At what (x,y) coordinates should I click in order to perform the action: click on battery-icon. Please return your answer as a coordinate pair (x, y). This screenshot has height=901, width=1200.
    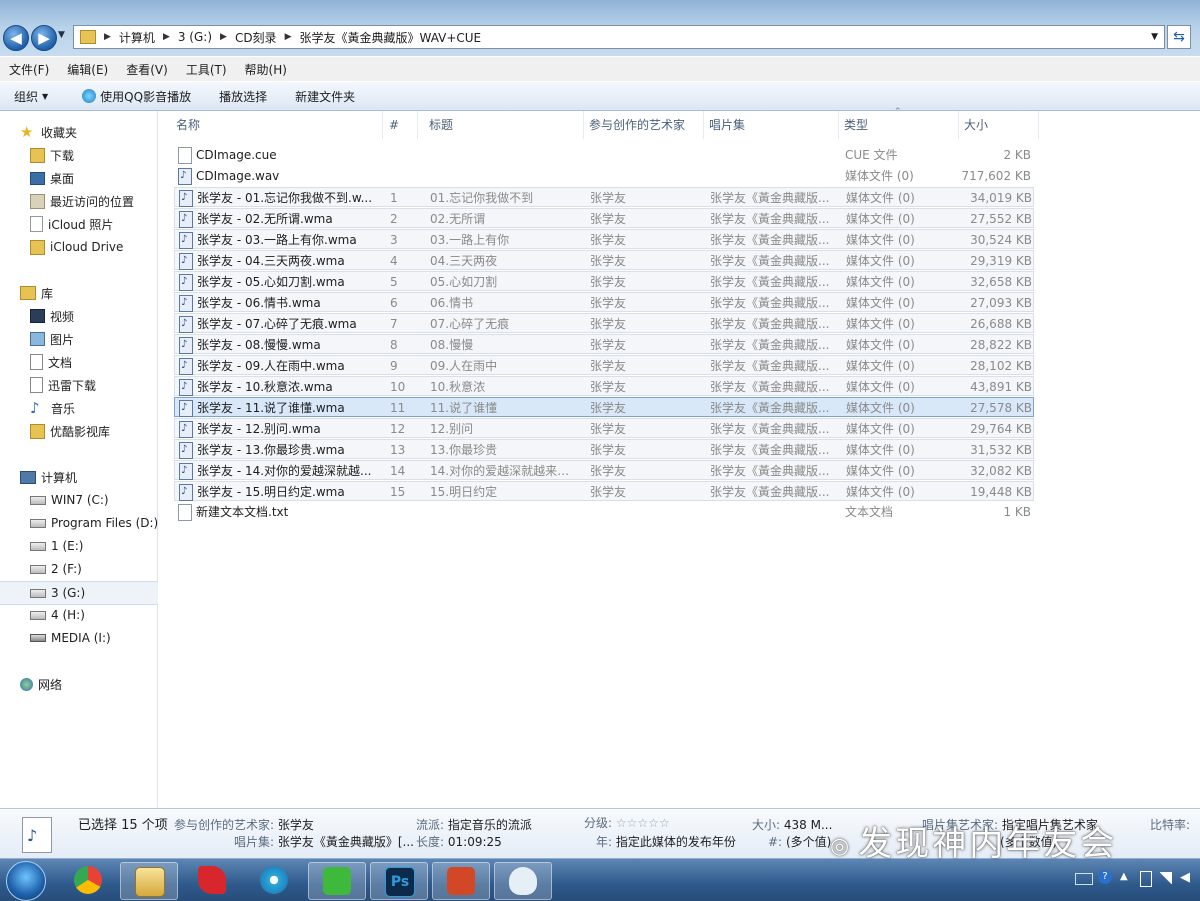
    Looking at the image, I should click on (1146, 879).